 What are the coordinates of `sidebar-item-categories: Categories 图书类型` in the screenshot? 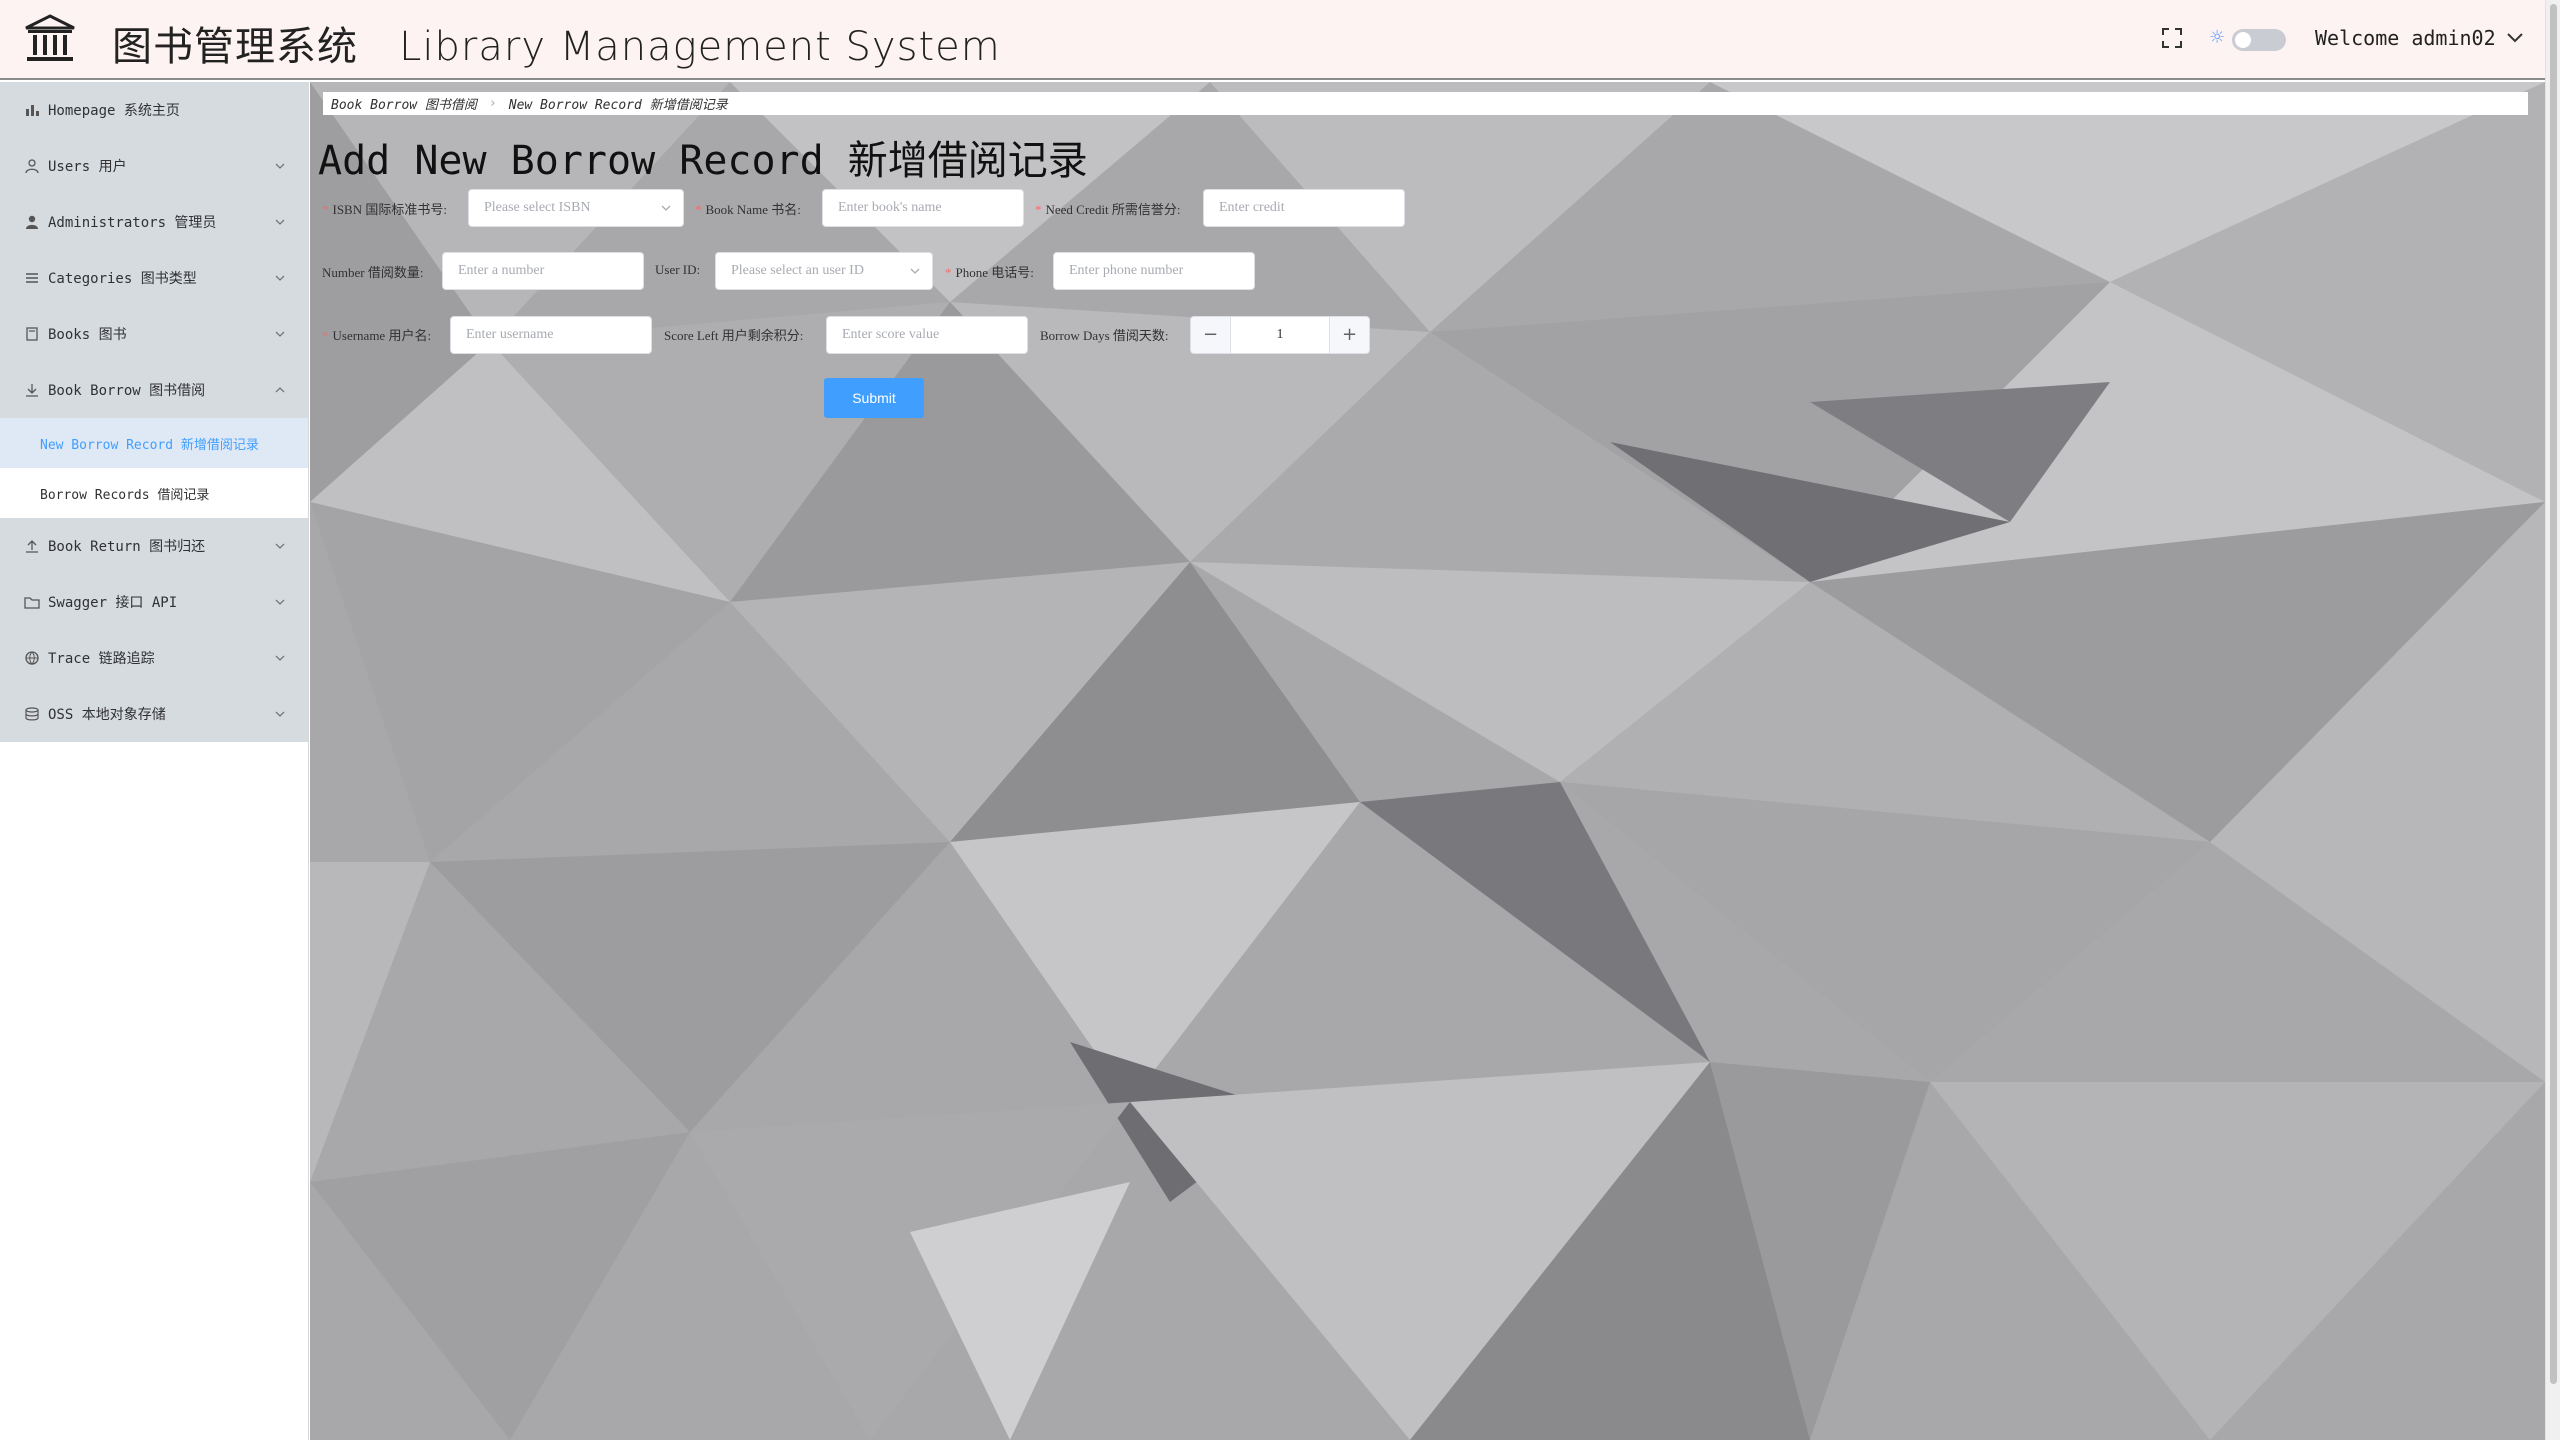 It's located at (154, 278).